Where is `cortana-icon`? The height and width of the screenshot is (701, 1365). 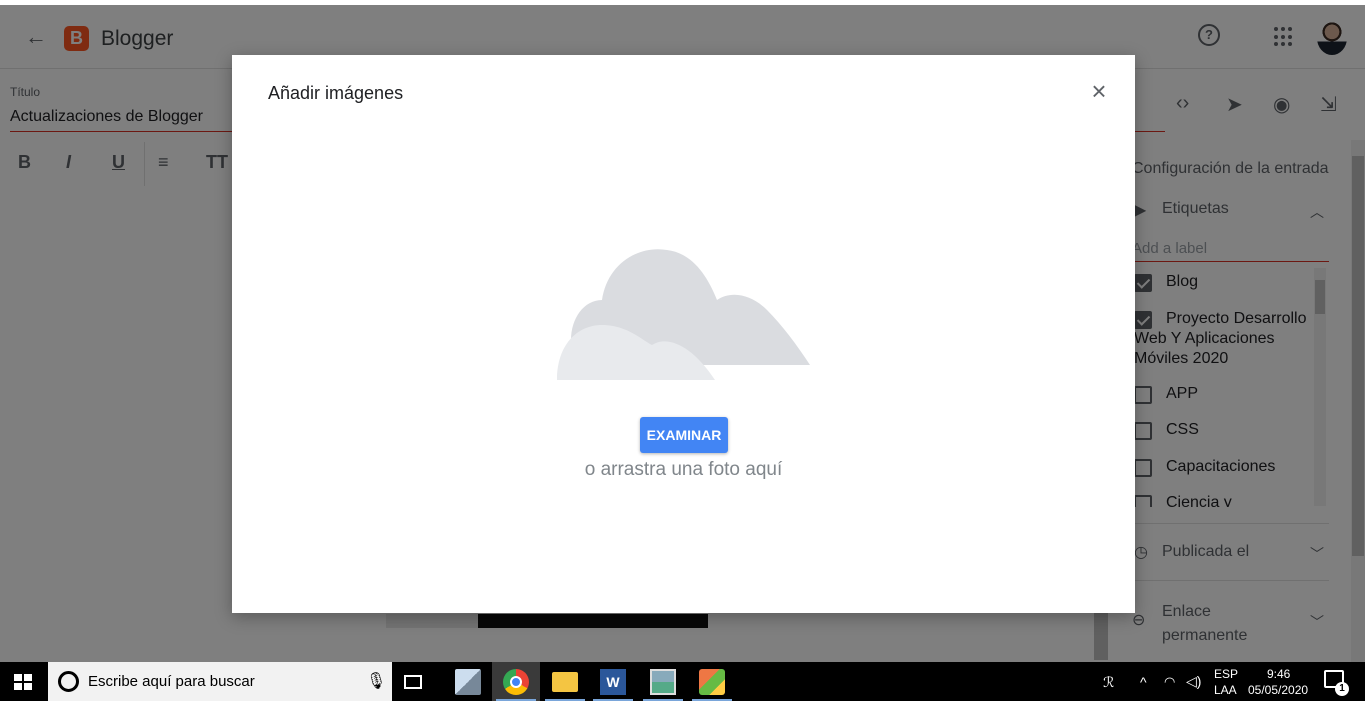 cortana-icon is located at coordinates (68, 681).